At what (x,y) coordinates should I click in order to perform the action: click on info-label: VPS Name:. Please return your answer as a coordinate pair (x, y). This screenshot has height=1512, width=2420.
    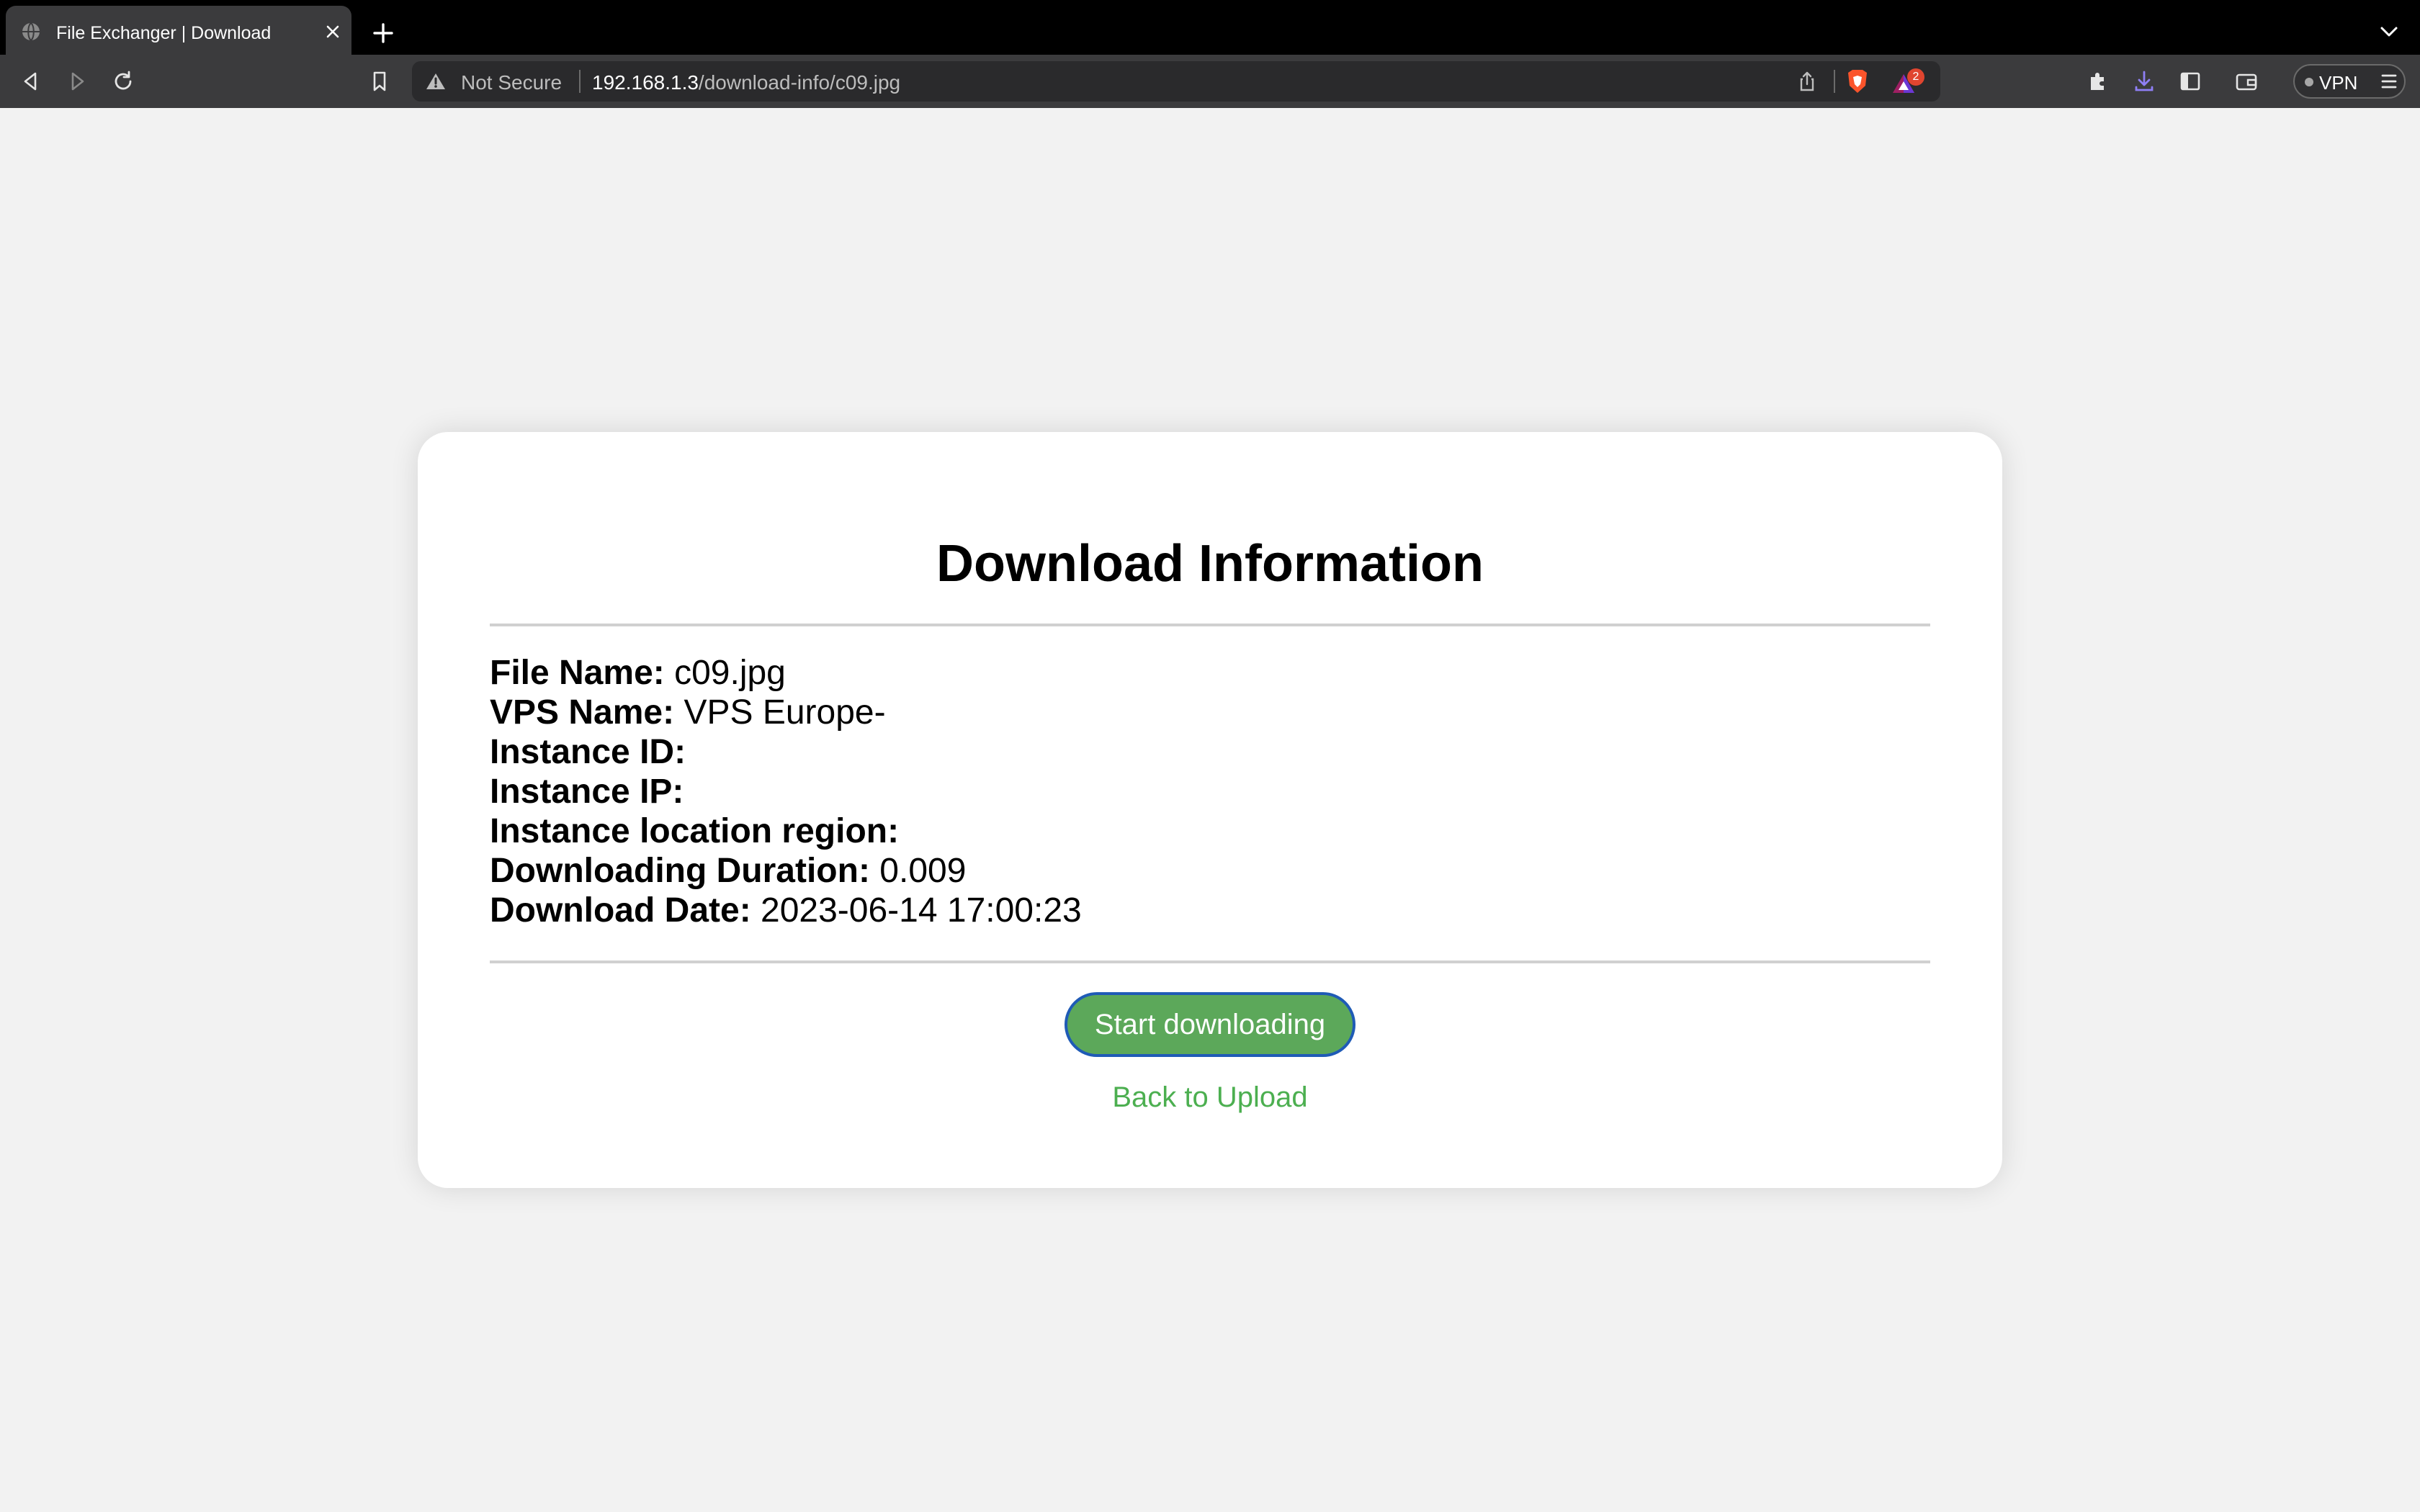
    Looking at the image, I should click on (582, 712).